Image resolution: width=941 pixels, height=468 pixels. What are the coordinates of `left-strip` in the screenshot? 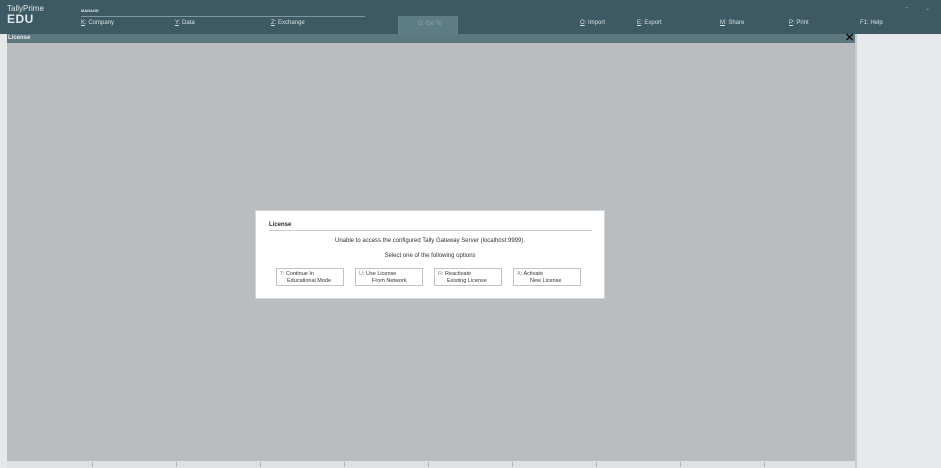 It's located at (3, 251).